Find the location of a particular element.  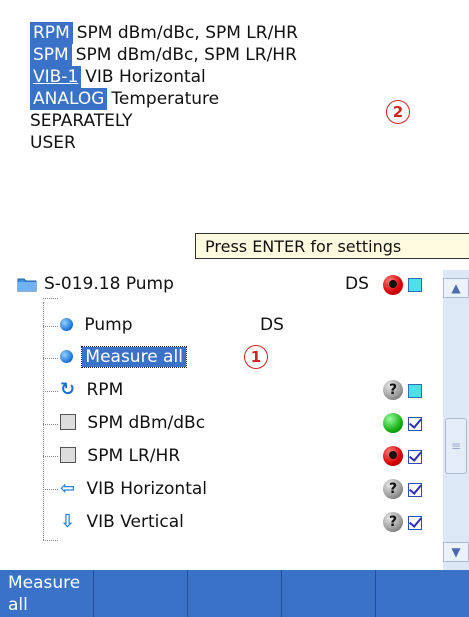

arrow-left-icon: ⇦ is located at coordinates (68, 488).